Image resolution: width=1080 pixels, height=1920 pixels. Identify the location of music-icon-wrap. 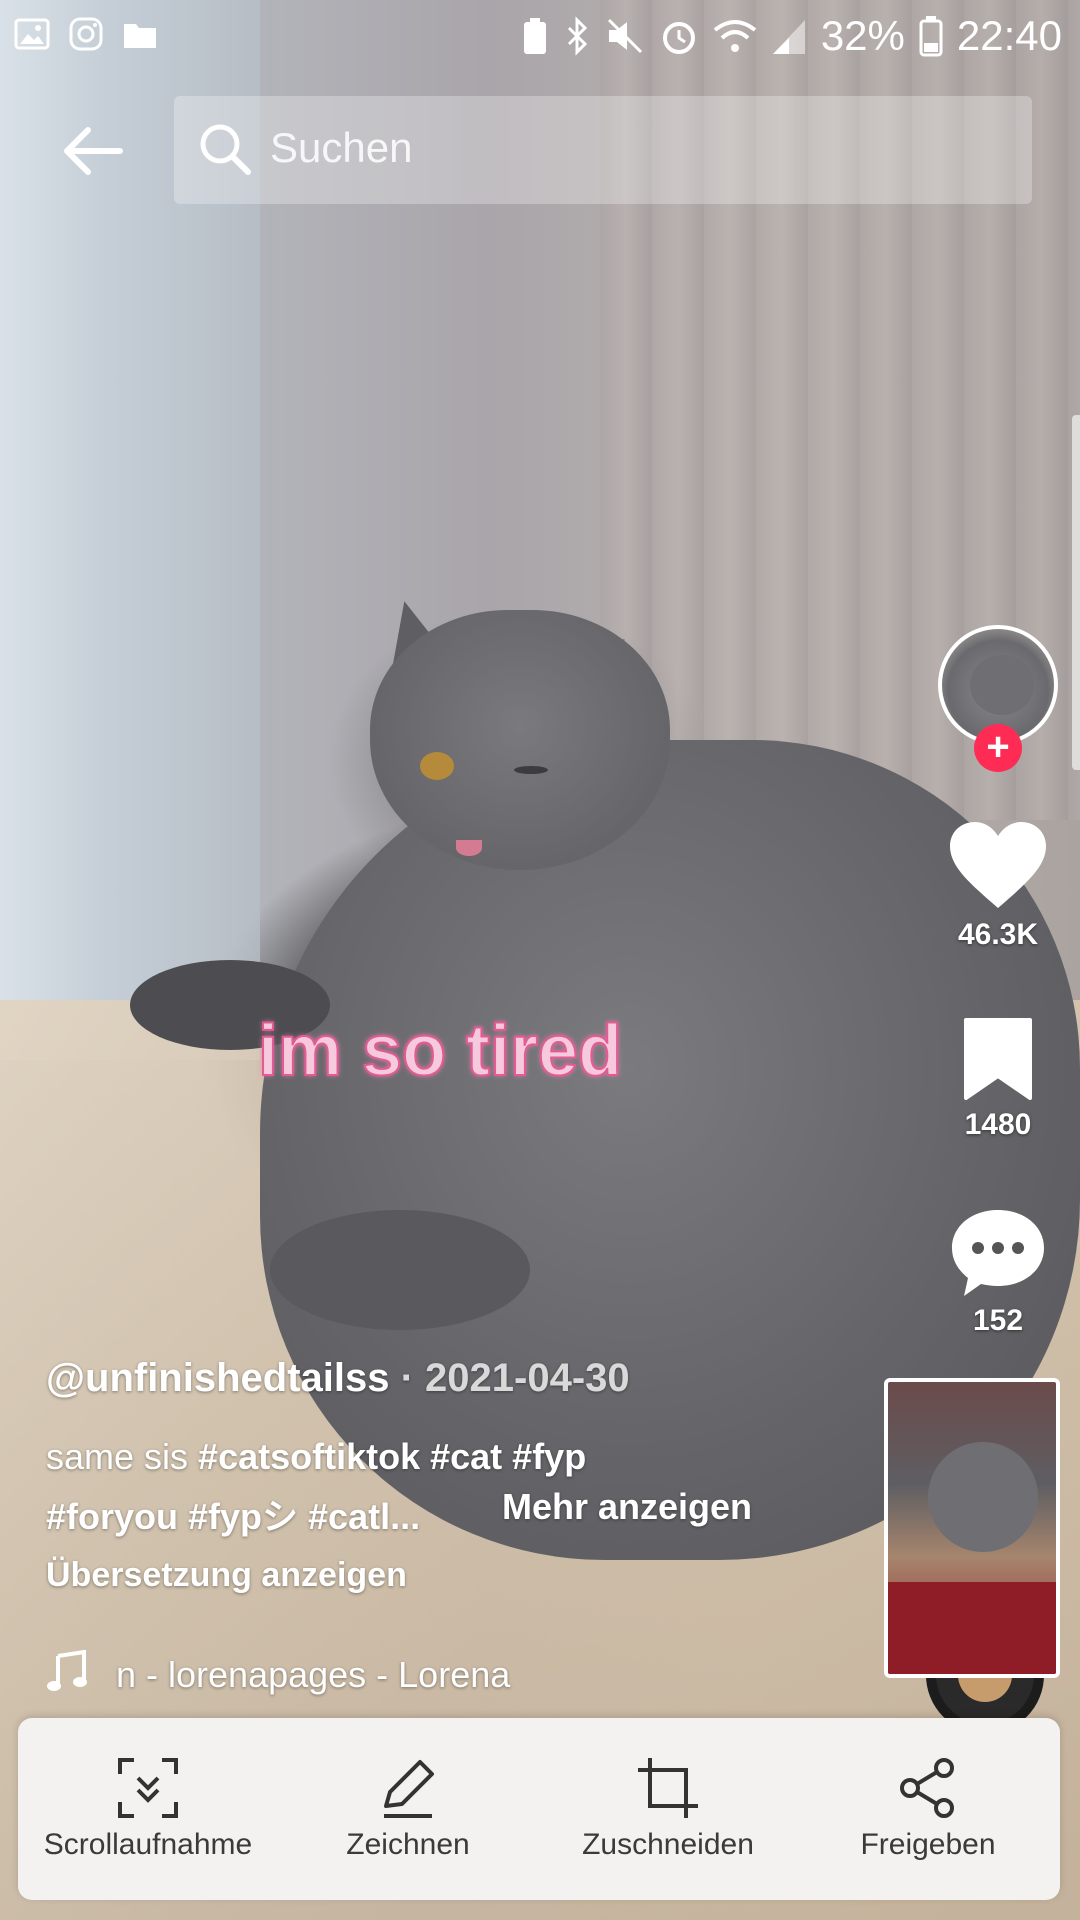
(67, 1672).